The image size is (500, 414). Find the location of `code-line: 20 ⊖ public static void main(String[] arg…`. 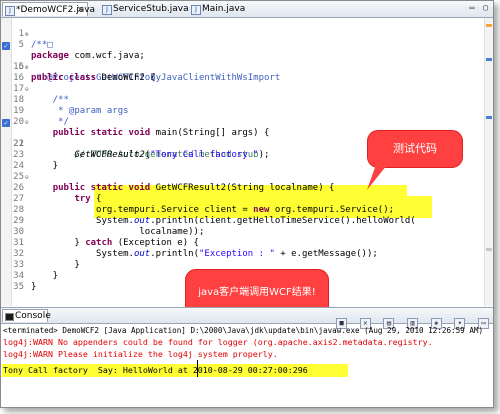

code-line: 20 ⊖ public static void main(String[] arg… is located at coordinates (241, 122).